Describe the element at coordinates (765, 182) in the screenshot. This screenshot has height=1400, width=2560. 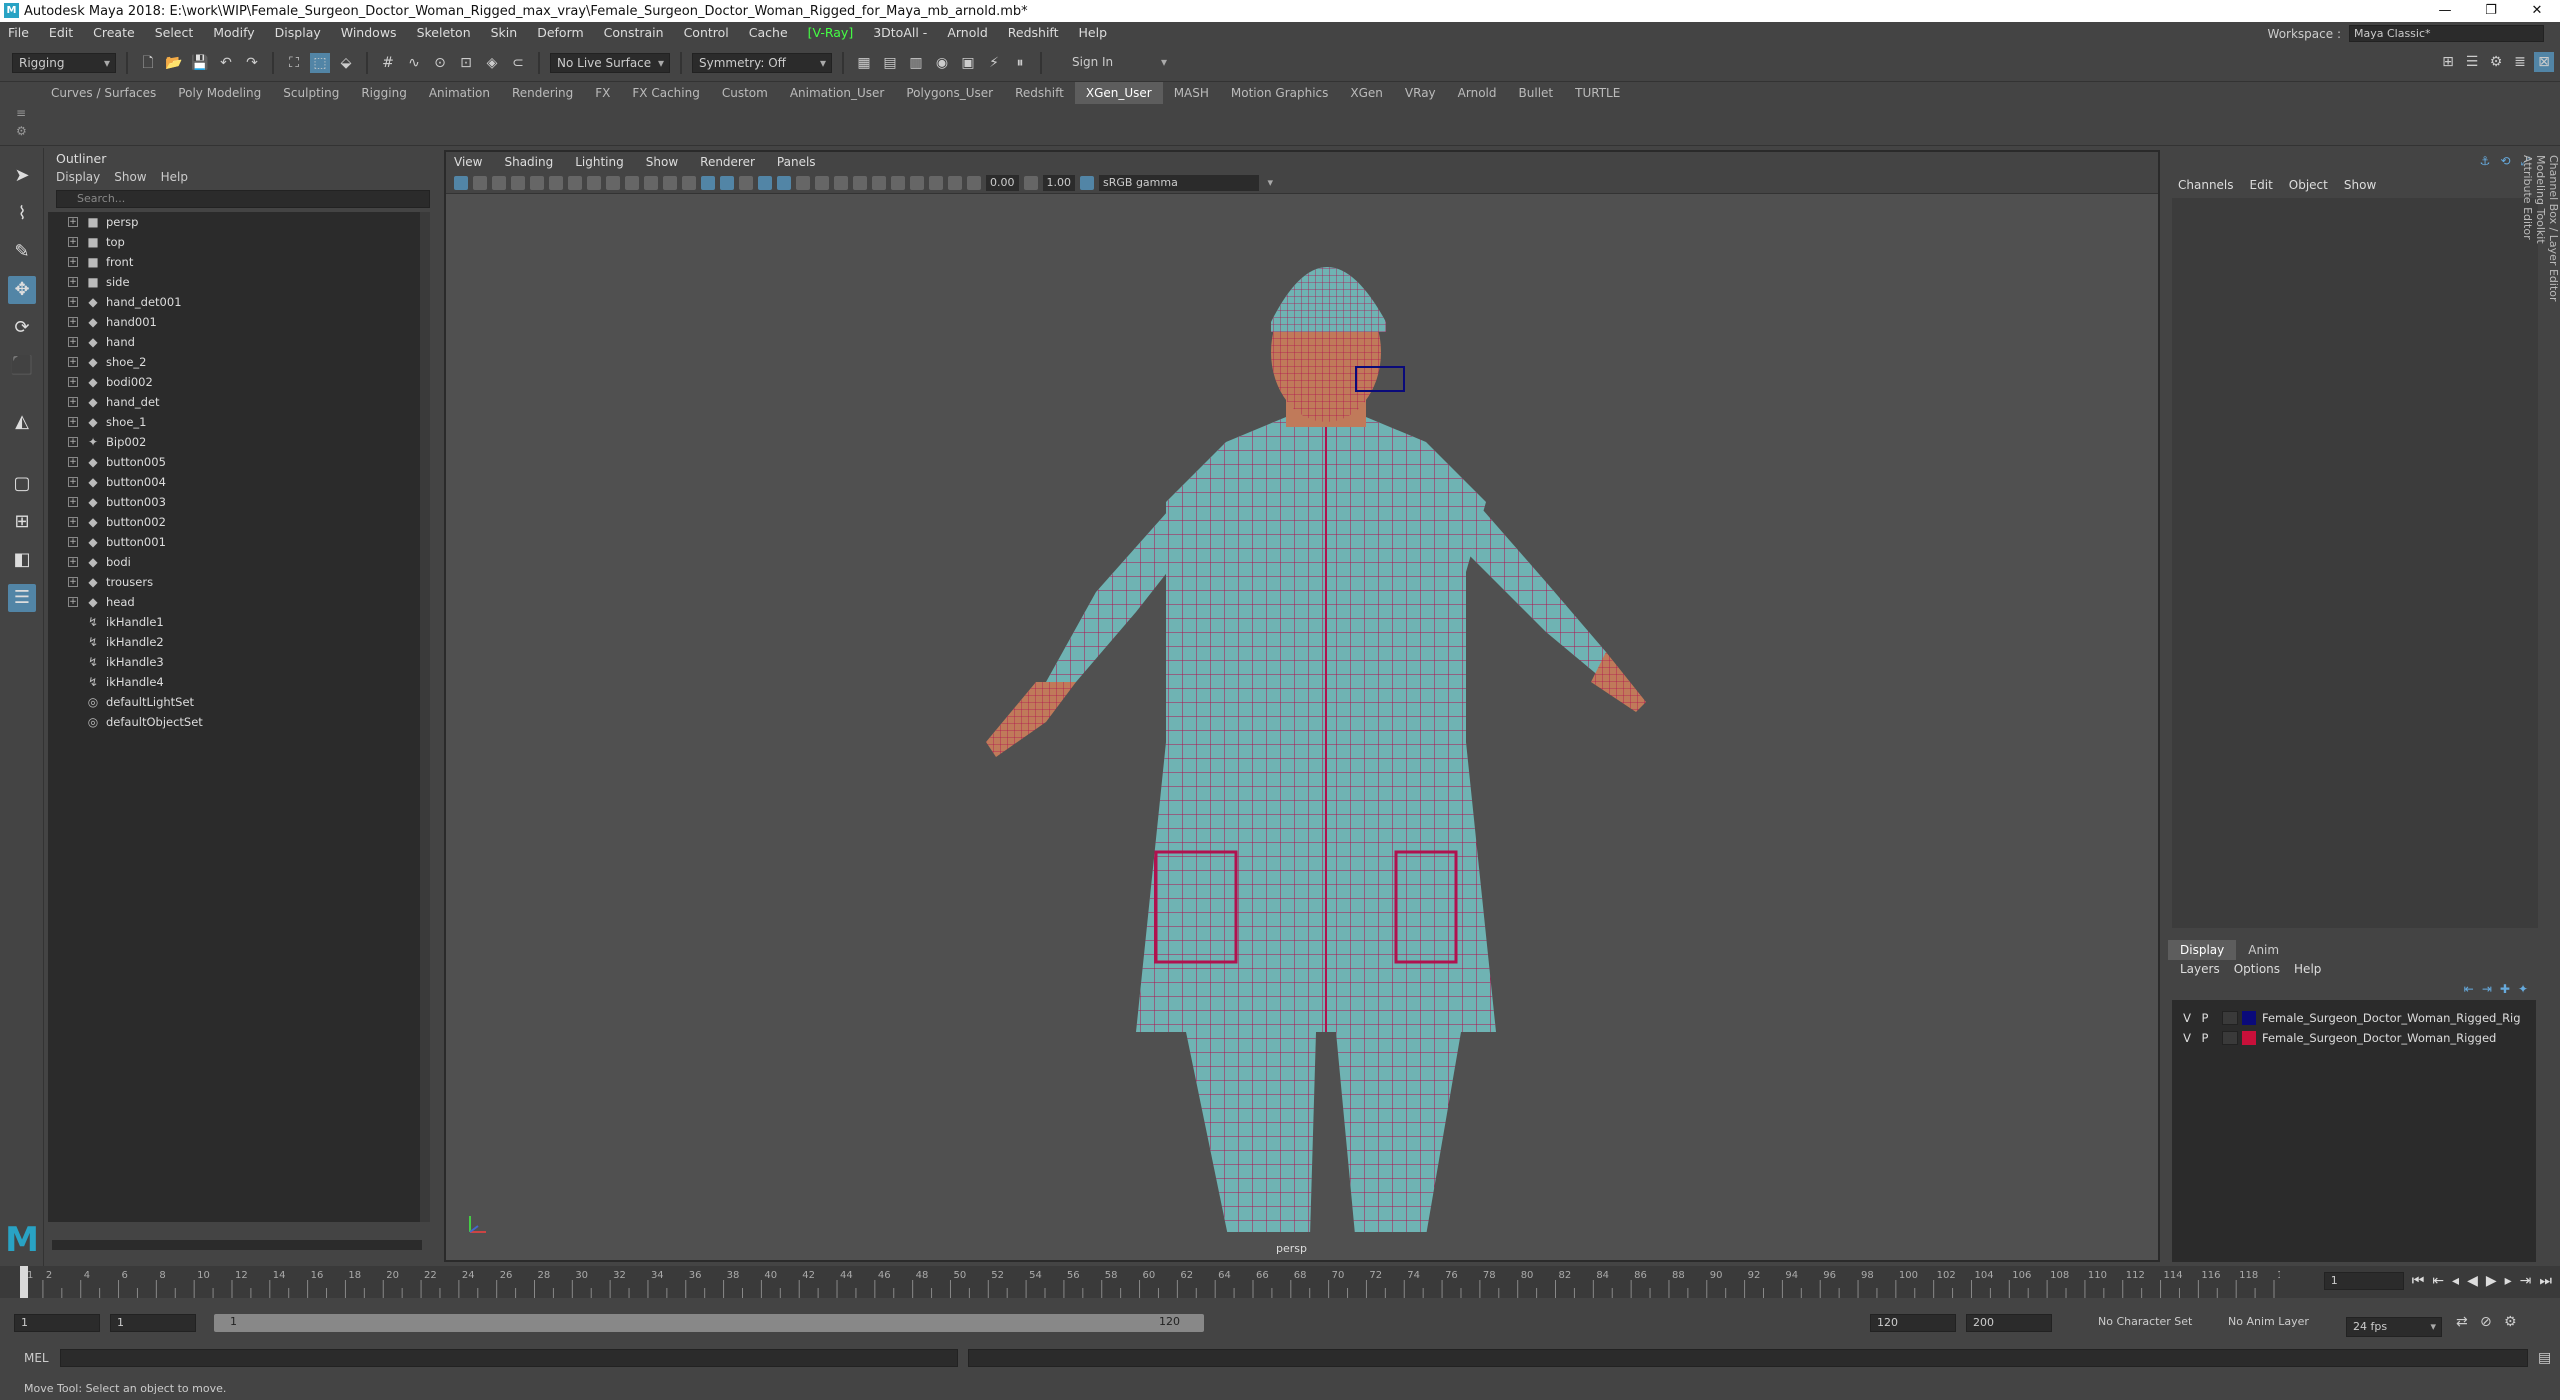
I see `wireframe-on-shaded-icon` at that location.